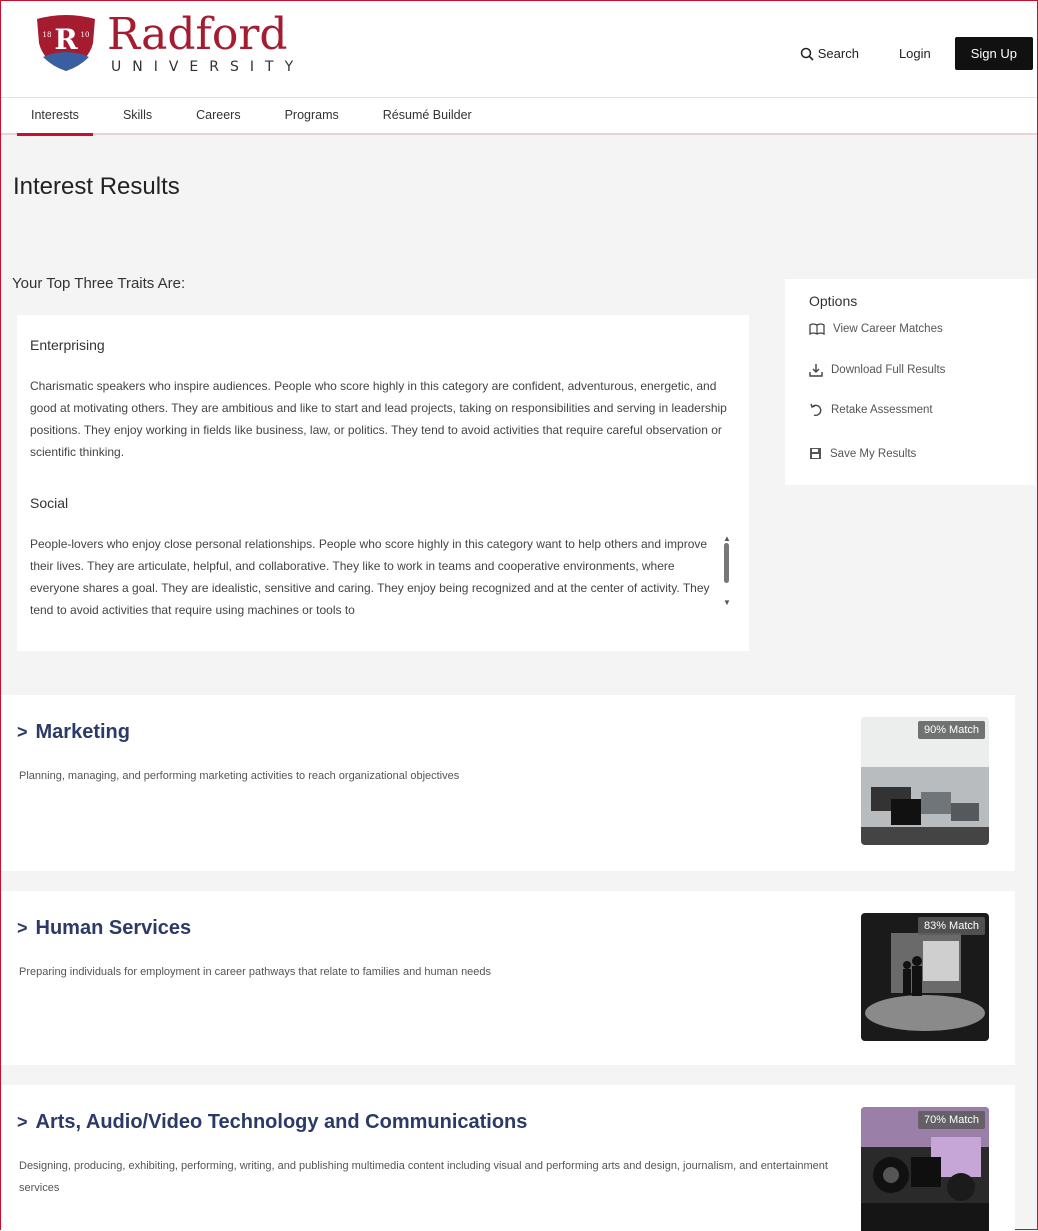 The image size is (1038, 1231). I want to click on cluster-title: > Human Services, so click(104, 928).